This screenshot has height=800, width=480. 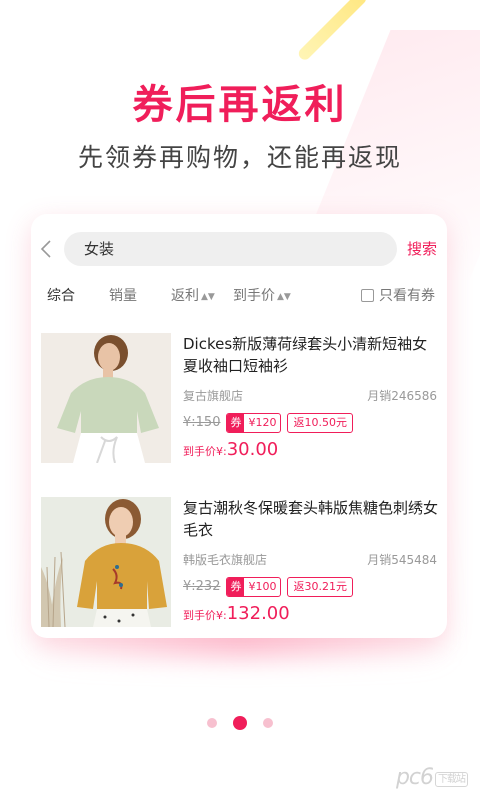 I want to click on background-stripe, so click(x=332, y=31).